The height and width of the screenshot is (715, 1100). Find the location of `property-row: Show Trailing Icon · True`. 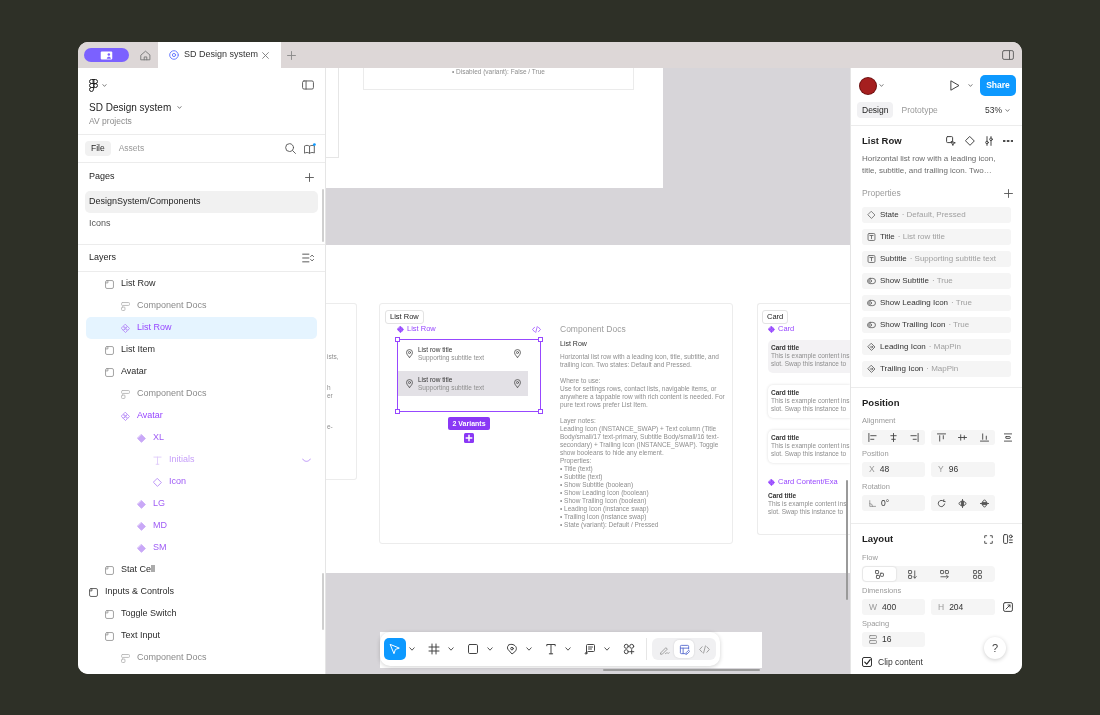

property-row: Show Trailing Icon · True is located at coordinates (936, 325).